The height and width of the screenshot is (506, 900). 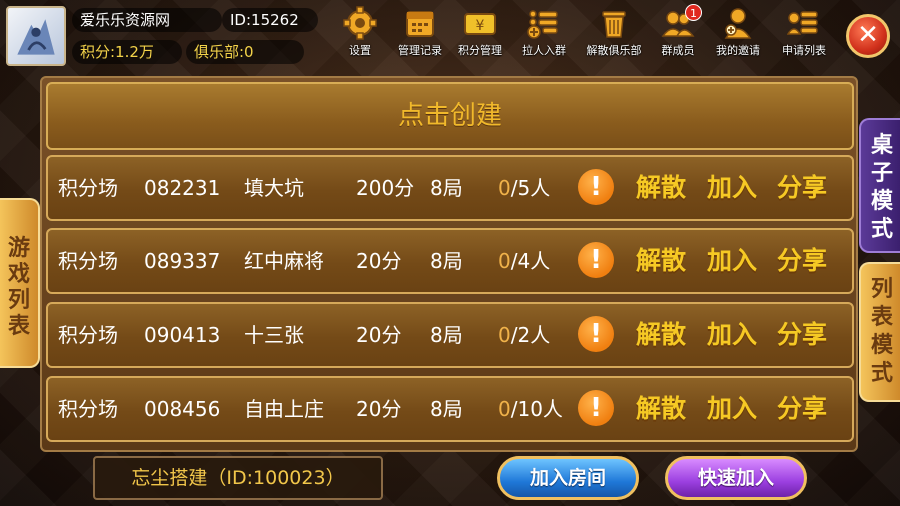 I want to click on tab-desk-mode-label: 桌子模式, so click(x=881, y=187).